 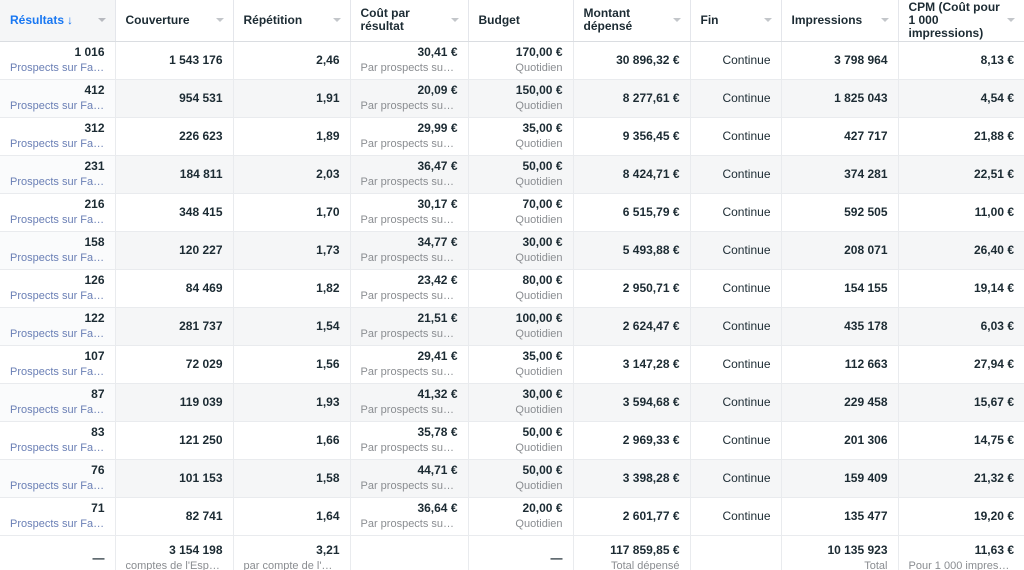 What do you see at coordinates (840, 21) in the screenshot?
I see `column-header-impressions: Impressions` at bounding box center [840, 21].